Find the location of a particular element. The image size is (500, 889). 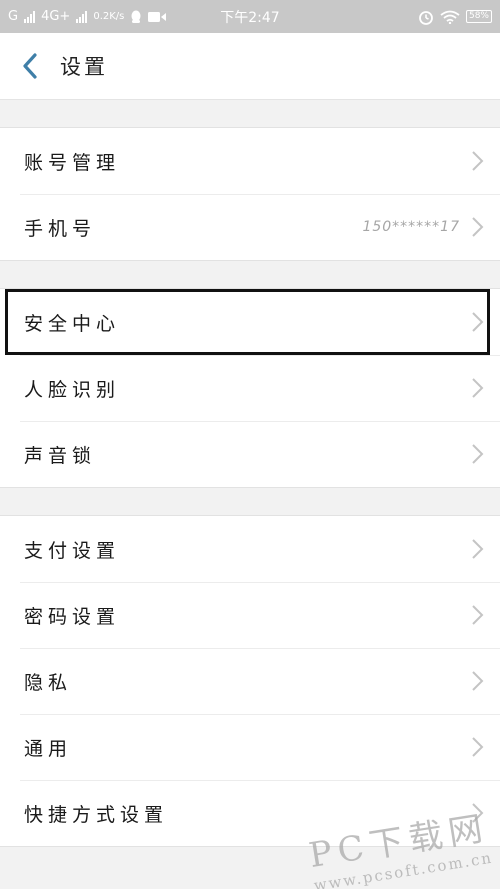

settings-group-account: 账号管理 手机号 150******17 is located at coordinates (250, 194).